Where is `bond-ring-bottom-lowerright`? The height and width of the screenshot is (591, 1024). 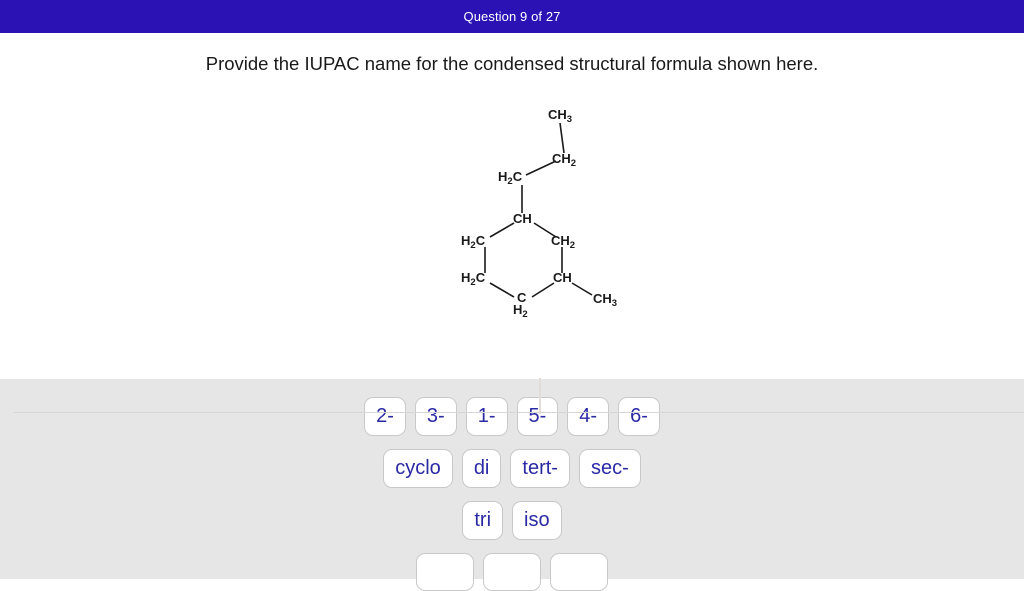
bond-ring-bottom-lowerright is located at coordinates (543, 290).